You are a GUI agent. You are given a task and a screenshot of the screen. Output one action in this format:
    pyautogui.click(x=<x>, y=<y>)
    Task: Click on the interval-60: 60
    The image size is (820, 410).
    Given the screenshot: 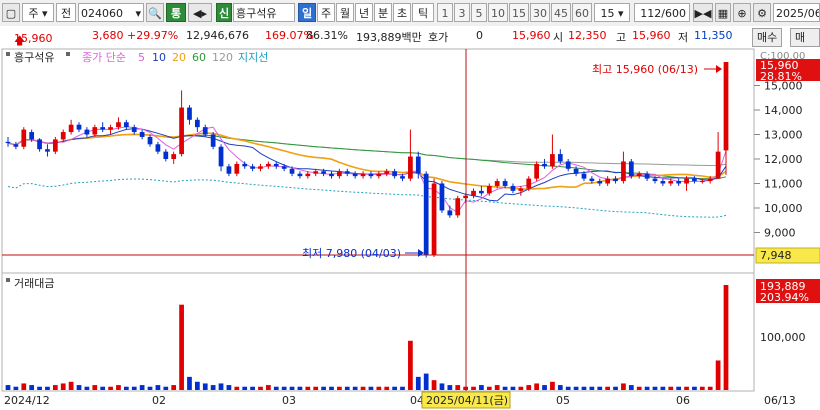 What is the action you would take?
    pyautogui.click(x=582, y=12)
    